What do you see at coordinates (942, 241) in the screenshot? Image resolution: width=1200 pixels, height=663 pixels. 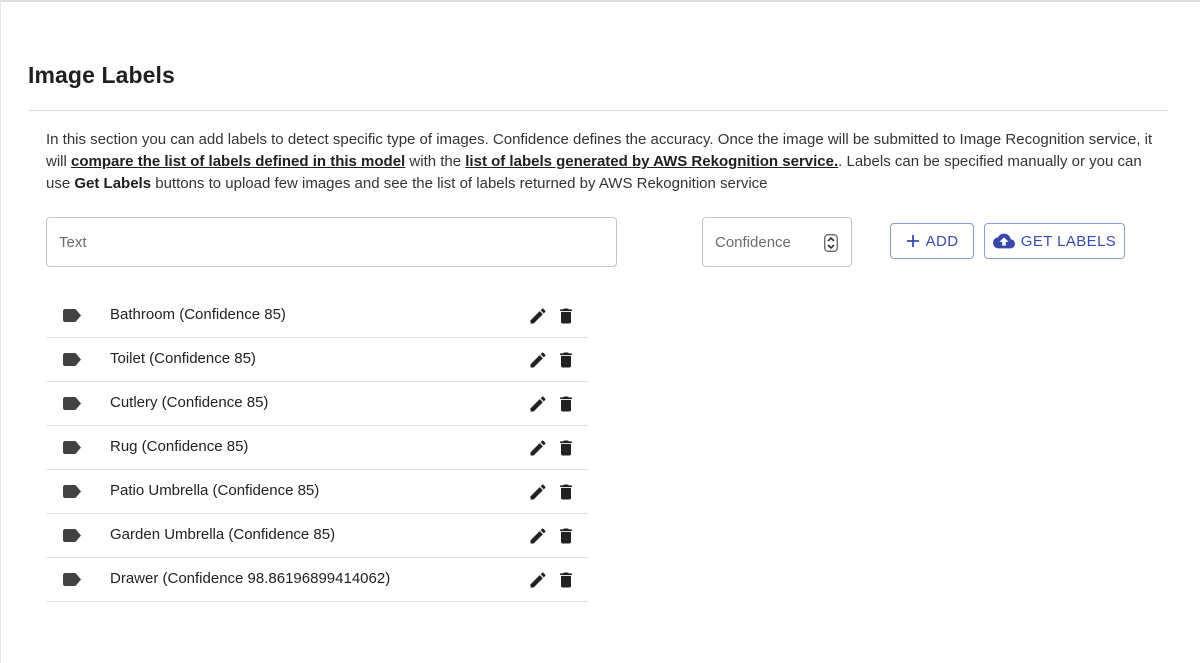 I see `add-label-button-text: ADD` at bounding box center [942, 241].